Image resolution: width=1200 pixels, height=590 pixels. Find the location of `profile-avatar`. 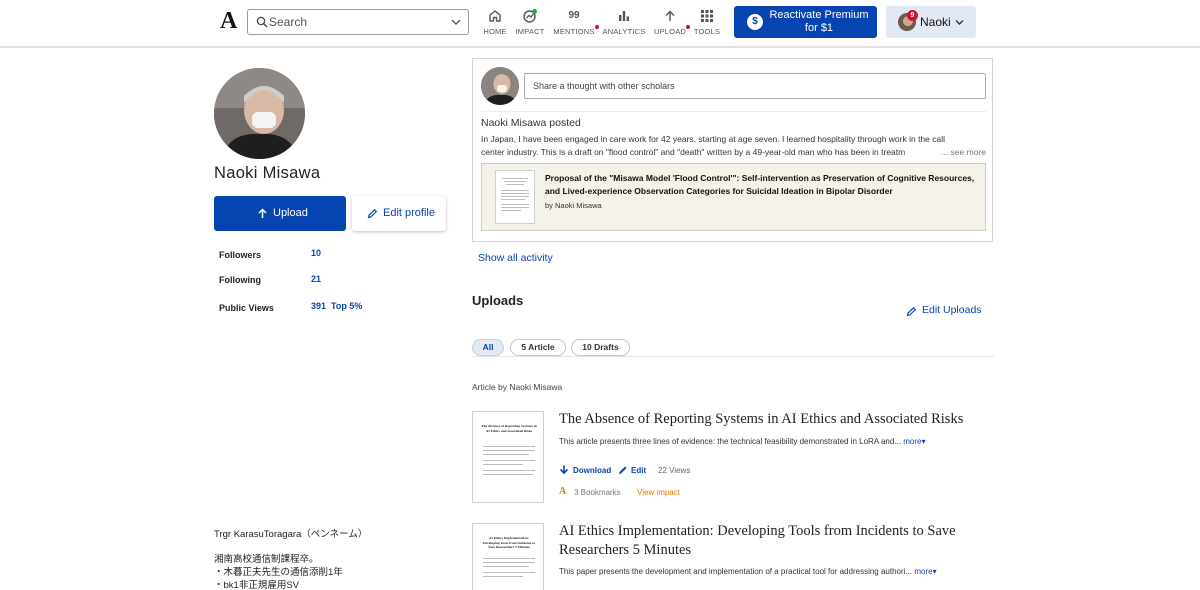

profile-avatar is located at coordinates (259, 113).